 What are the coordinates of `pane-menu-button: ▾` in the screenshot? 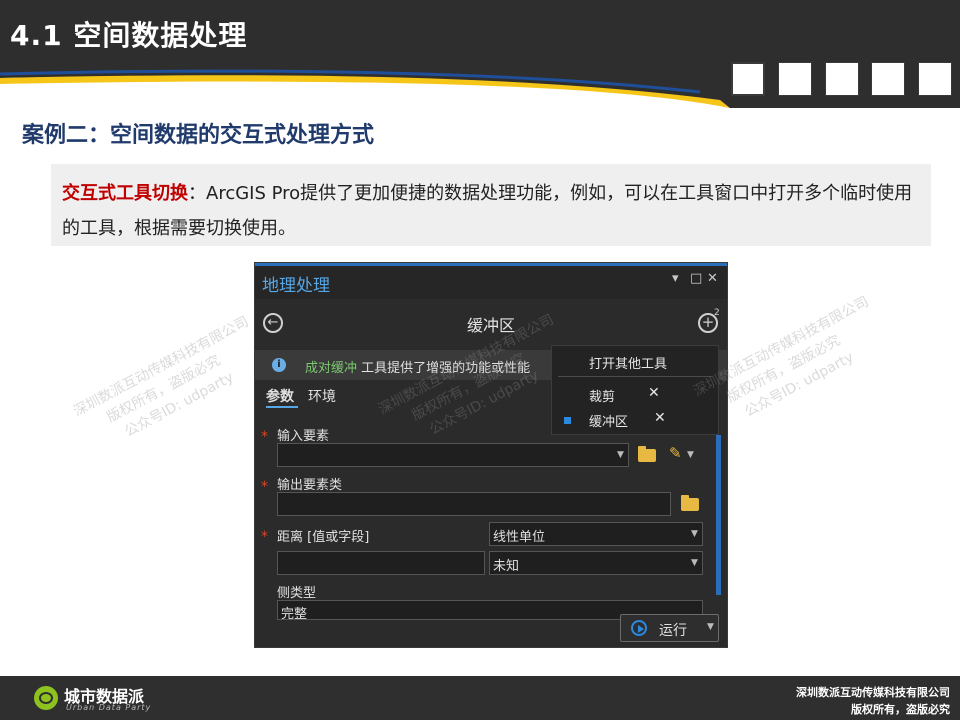 It's located at (675, 278).